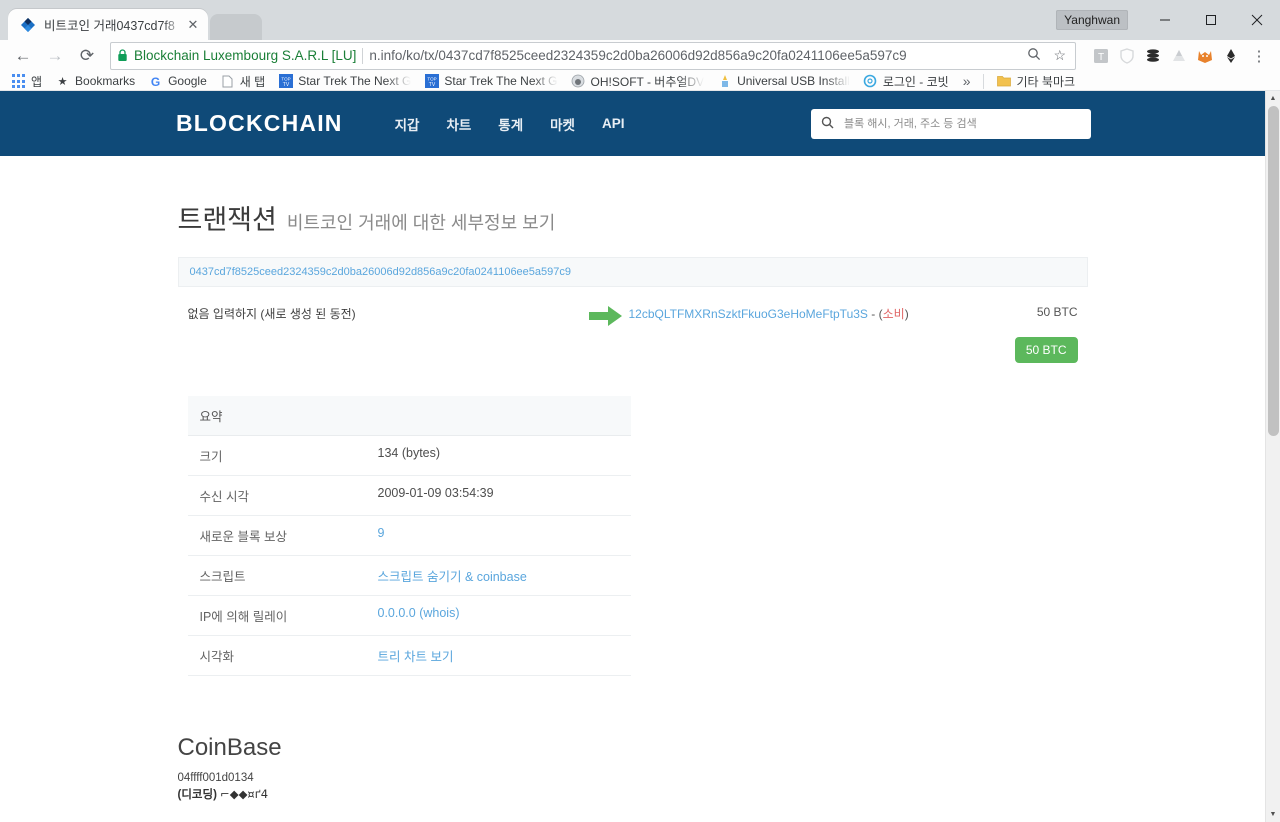  Describe the element at coordinates (498, 456) in the screenshot. I see `summary-value: 134 (bytes)` at that location.